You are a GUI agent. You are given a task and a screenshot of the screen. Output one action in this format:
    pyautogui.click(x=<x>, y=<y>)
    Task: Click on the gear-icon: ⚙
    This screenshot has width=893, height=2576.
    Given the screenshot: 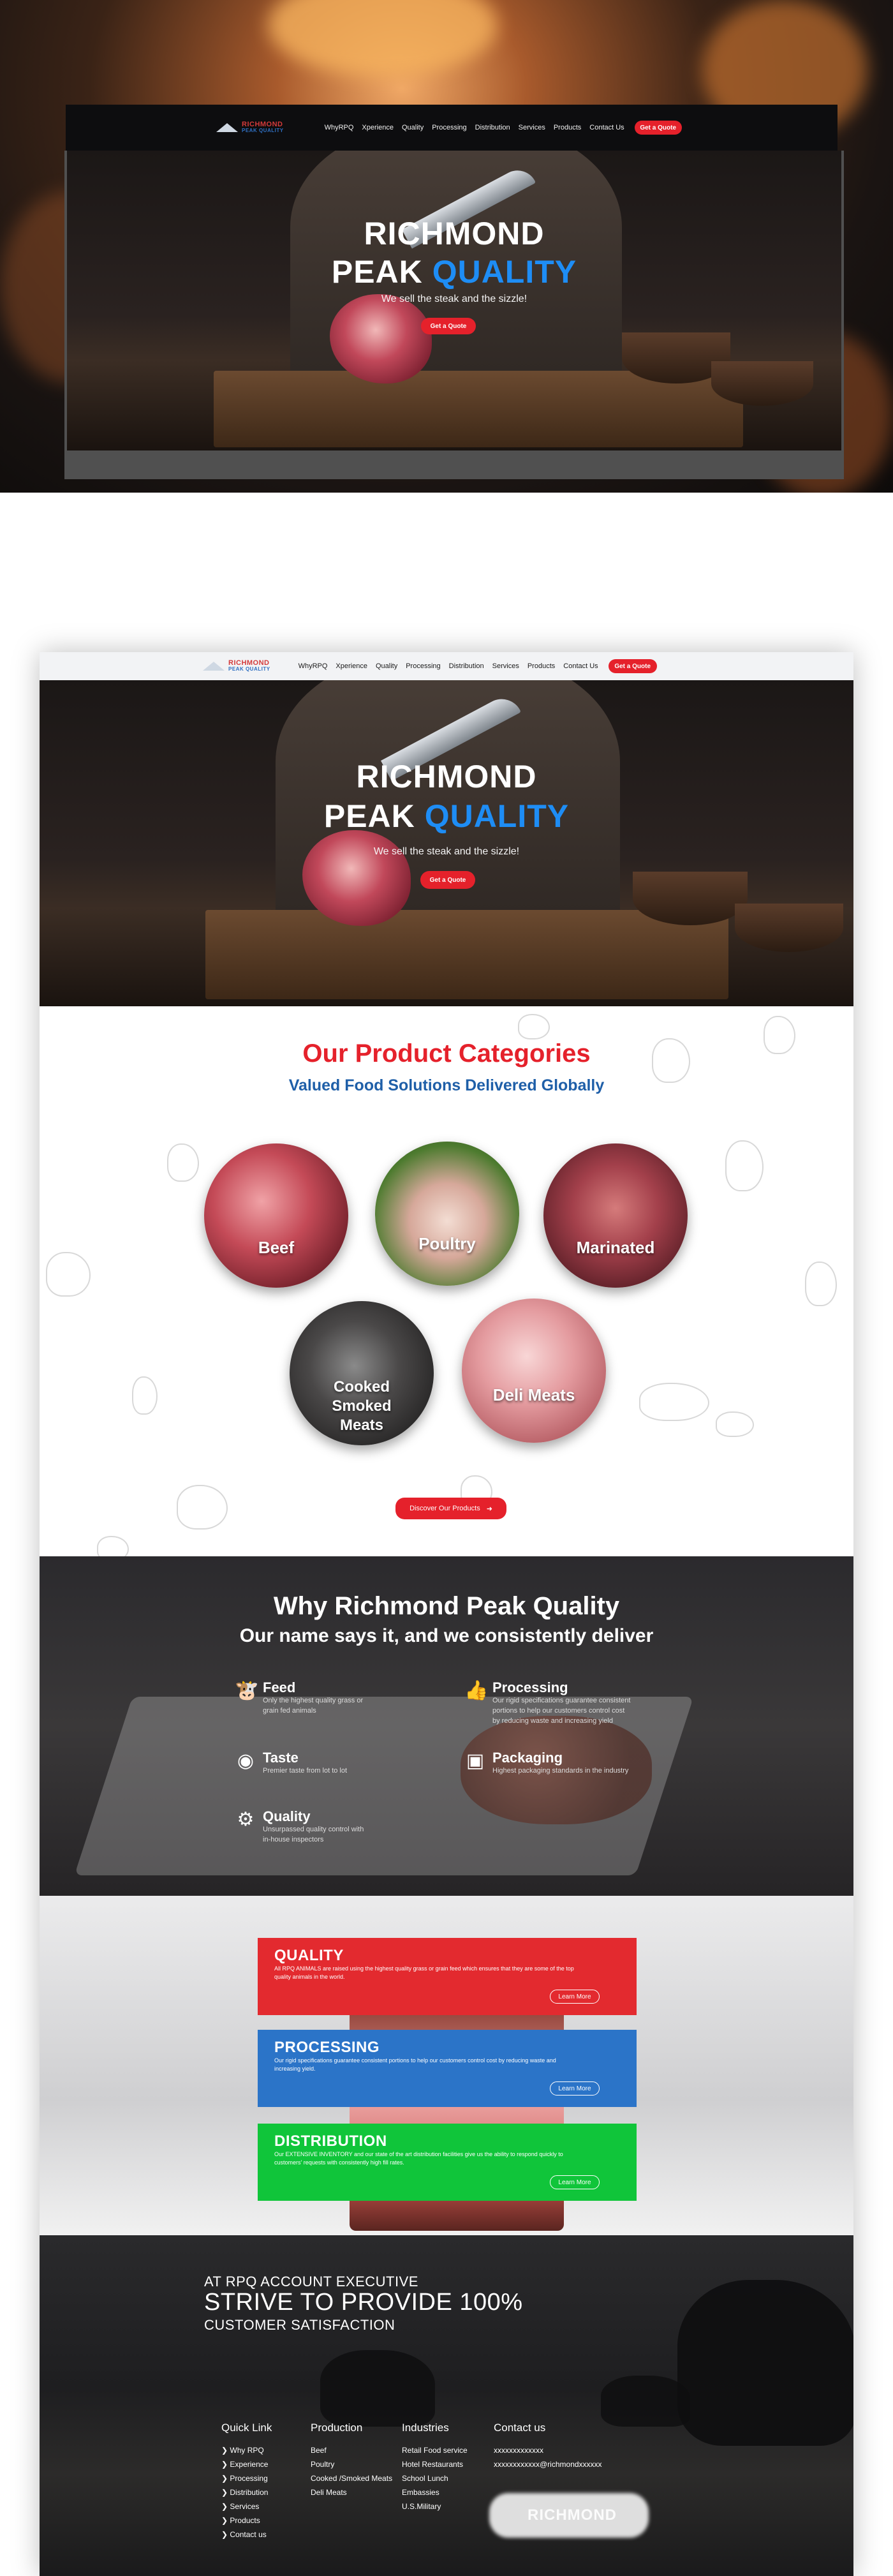 What is the action you would take?
    pyautogui.click(x=246, y=1819)
    